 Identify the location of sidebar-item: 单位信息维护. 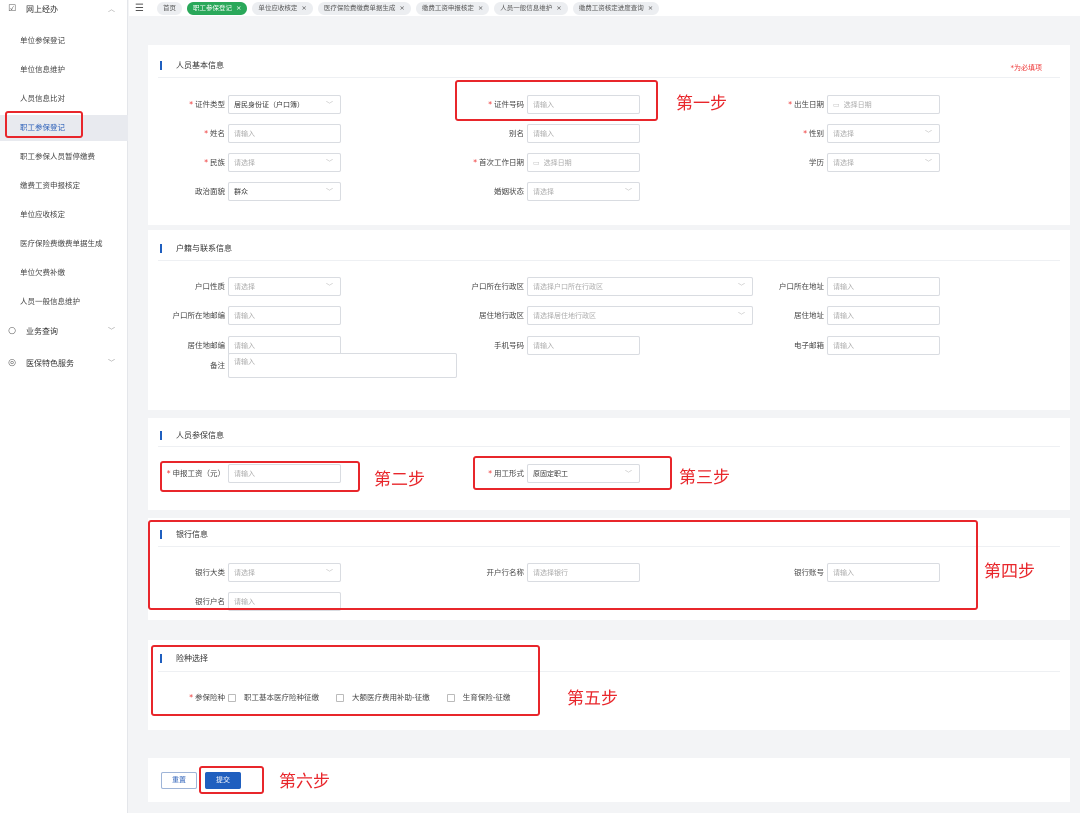
(64, 70).